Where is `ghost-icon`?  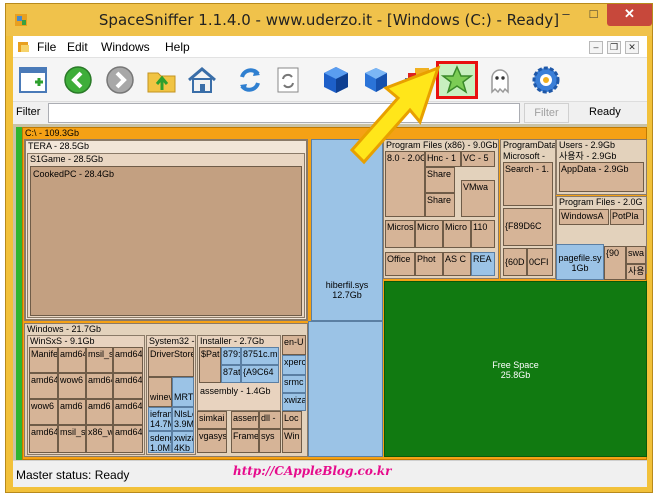
ghost-icon is located at coordinates (500, 80).